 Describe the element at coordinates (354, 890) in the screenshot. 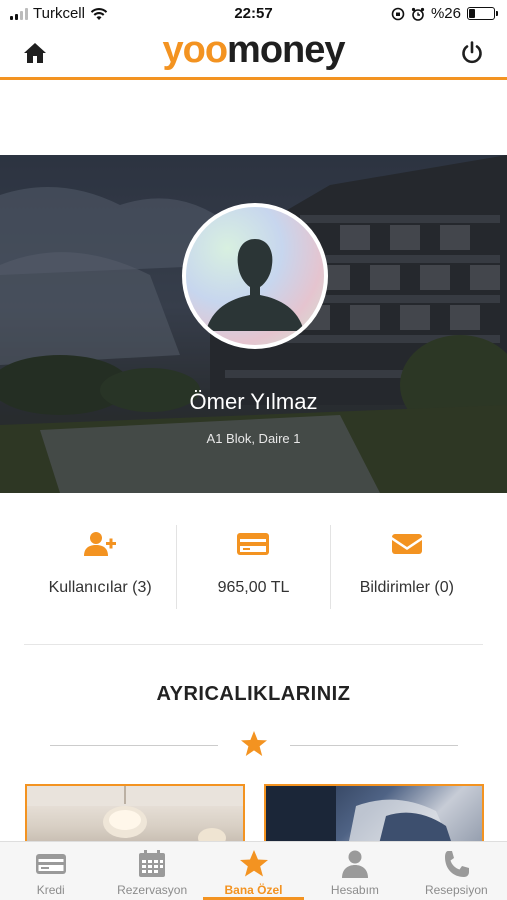

I see `tab-label: Hesabım` at that location.